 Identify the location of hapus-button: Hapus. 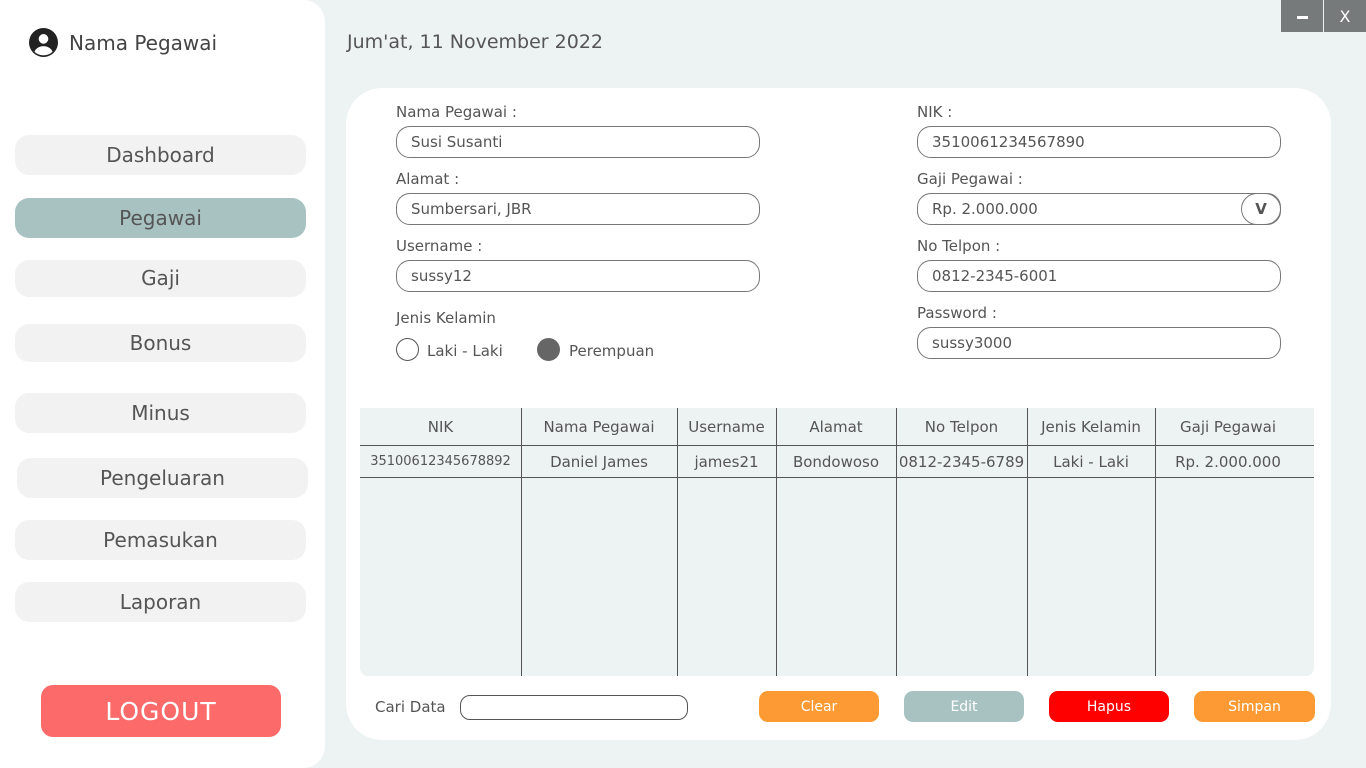
(1109, 706).